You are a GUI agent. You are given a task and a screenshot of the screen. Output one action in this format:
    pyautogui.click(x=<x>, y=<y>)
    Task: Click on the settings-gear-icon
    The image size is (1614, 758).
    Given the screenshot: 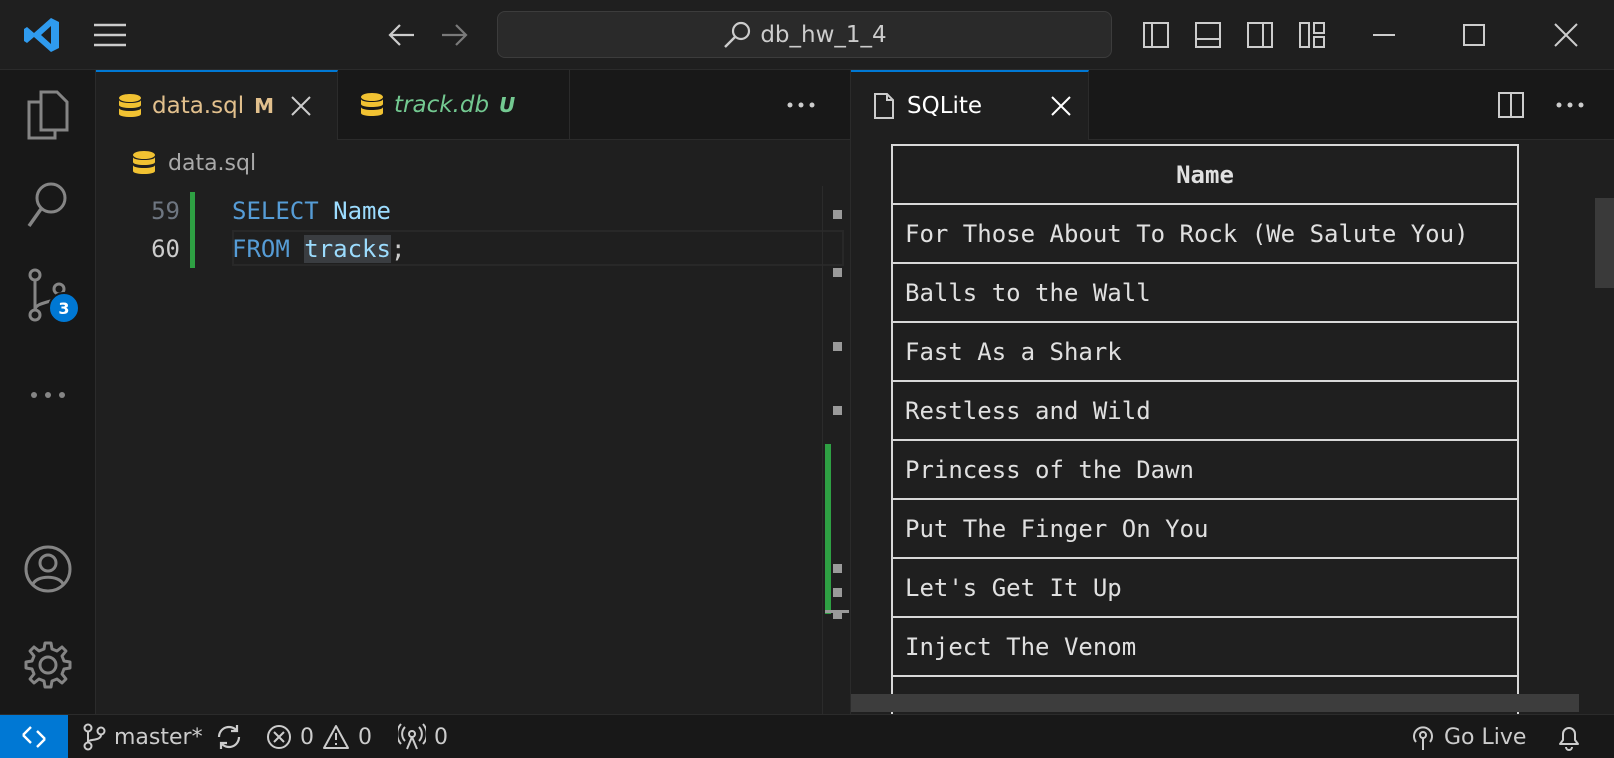 What is the action you would take?
    pyautogui.click(x=48, y=665)
    